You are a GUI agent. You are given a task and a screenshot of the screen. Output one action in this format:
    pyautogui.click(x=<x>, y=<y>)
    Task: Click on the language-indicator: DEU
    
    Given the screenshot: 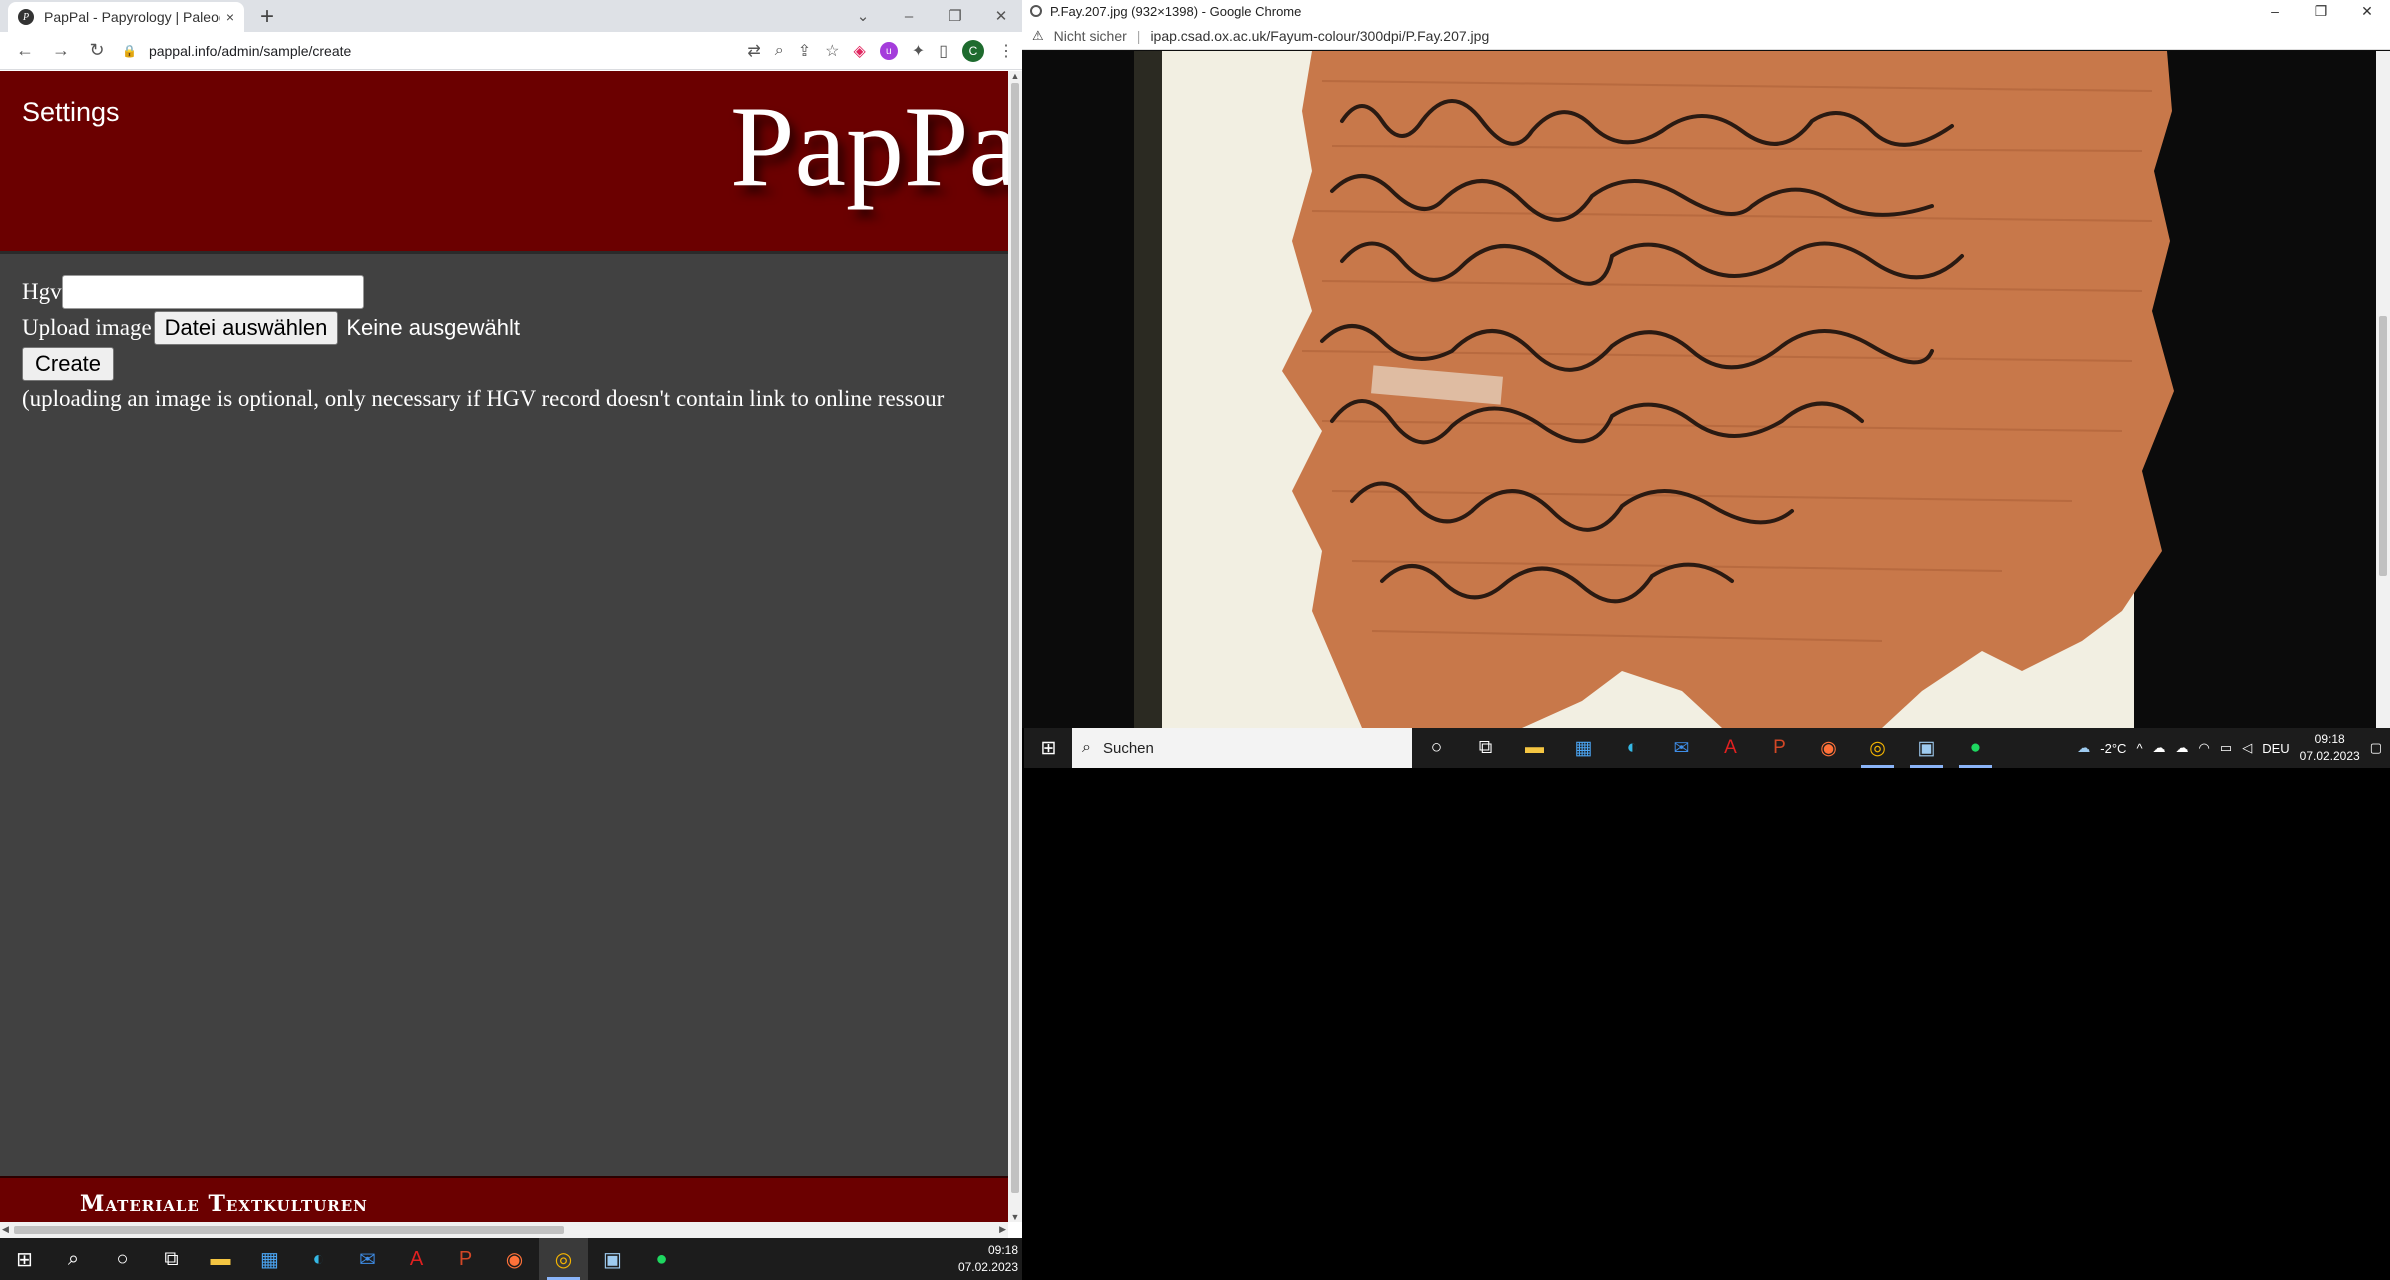 What is the action you would take?
    pyautogui.click(x=2275, y=748)
    